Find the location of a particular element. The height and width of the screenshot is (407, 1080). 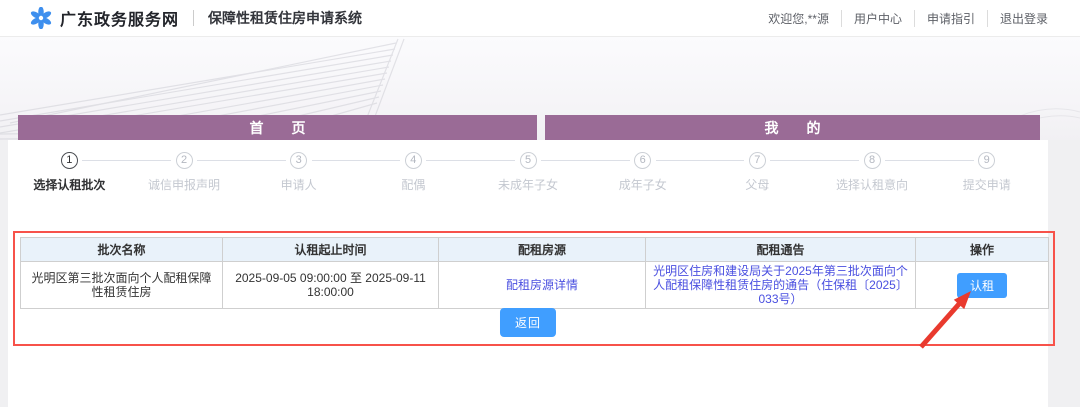

col-action: 操作 is located at coordinates (982, 249).